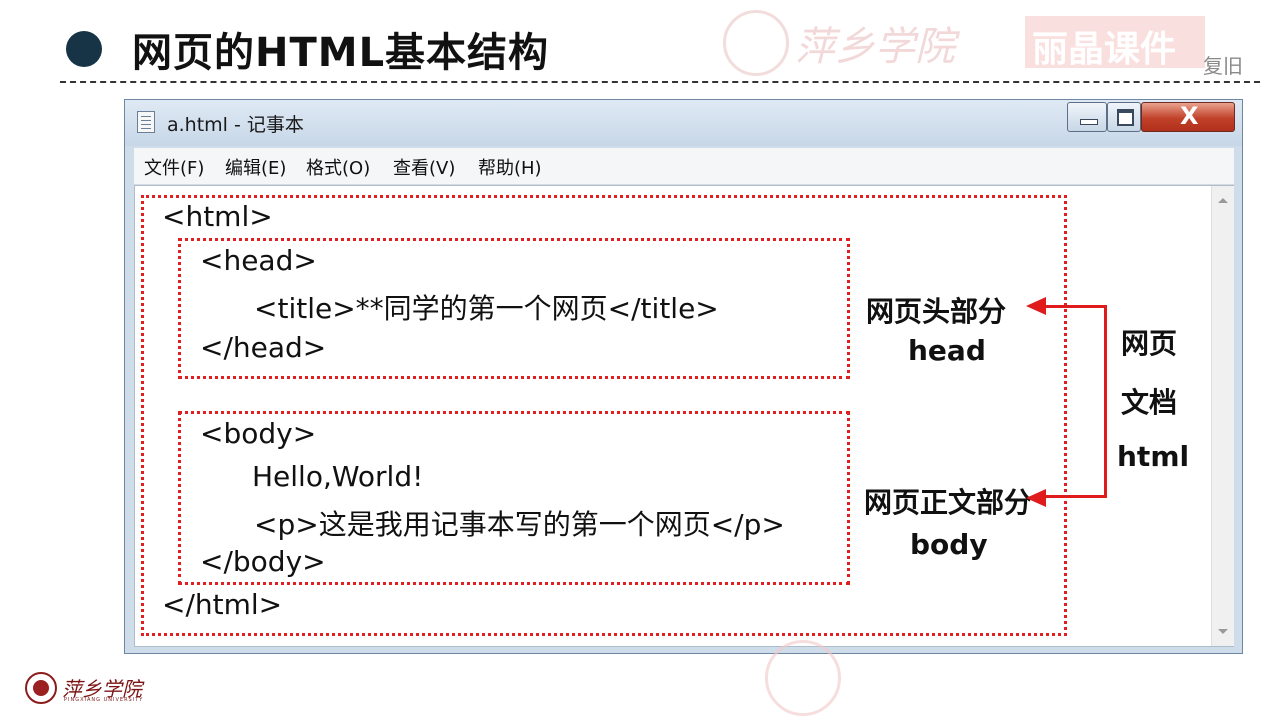 Image resolution: width=1280 pixels, height=720 pixels. I want to click on notepad-menubar: 文件(F) 编辑(E) 格式(O) 查看(V) 帮助(H), so click(684, 166).